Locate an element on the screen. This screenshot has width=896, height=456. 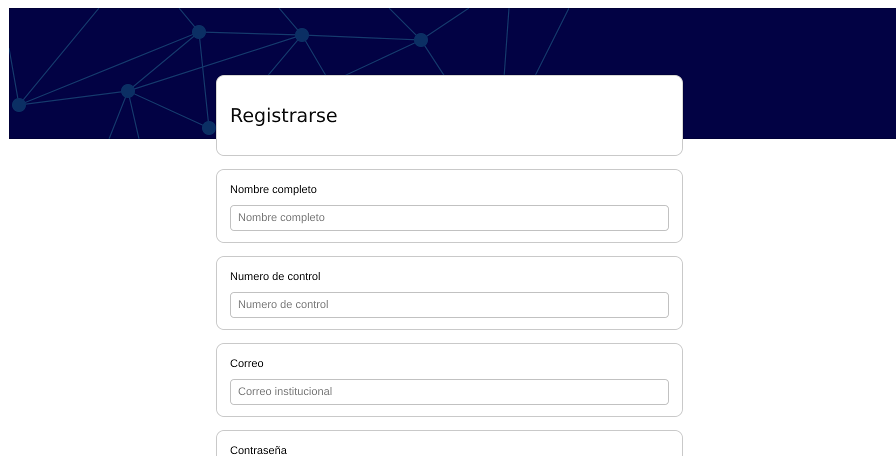
field-label: Correo is located at coordinates (247, 364).